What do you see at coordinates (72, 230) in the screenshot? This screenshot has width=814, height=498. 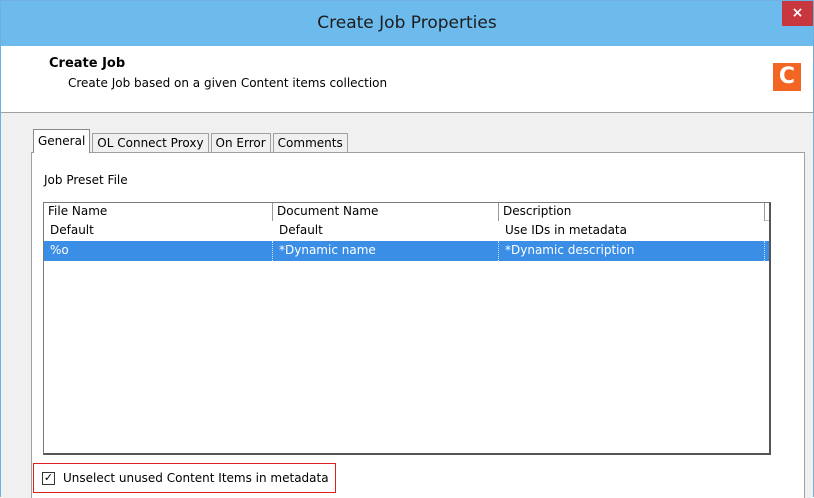 I see `cell-file-name: Default` at bounding box center [72, 230].